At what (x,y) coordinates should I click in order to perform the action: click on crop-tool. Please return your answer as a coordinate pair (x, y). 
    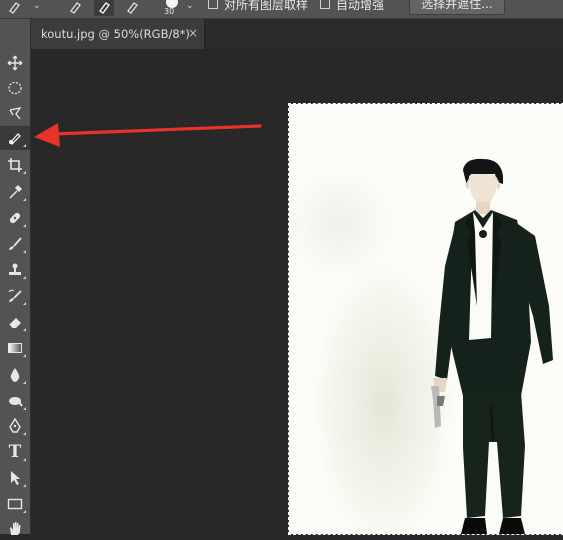
    Looking at the image, I should click on (15, 165).